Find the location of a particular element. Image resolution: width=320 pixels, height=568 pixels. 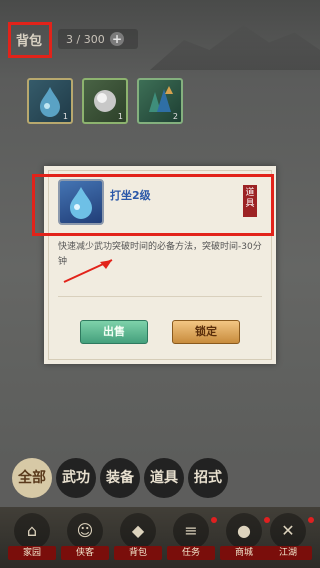

nav-label: 侠客 is located at coordinates (85, 553).